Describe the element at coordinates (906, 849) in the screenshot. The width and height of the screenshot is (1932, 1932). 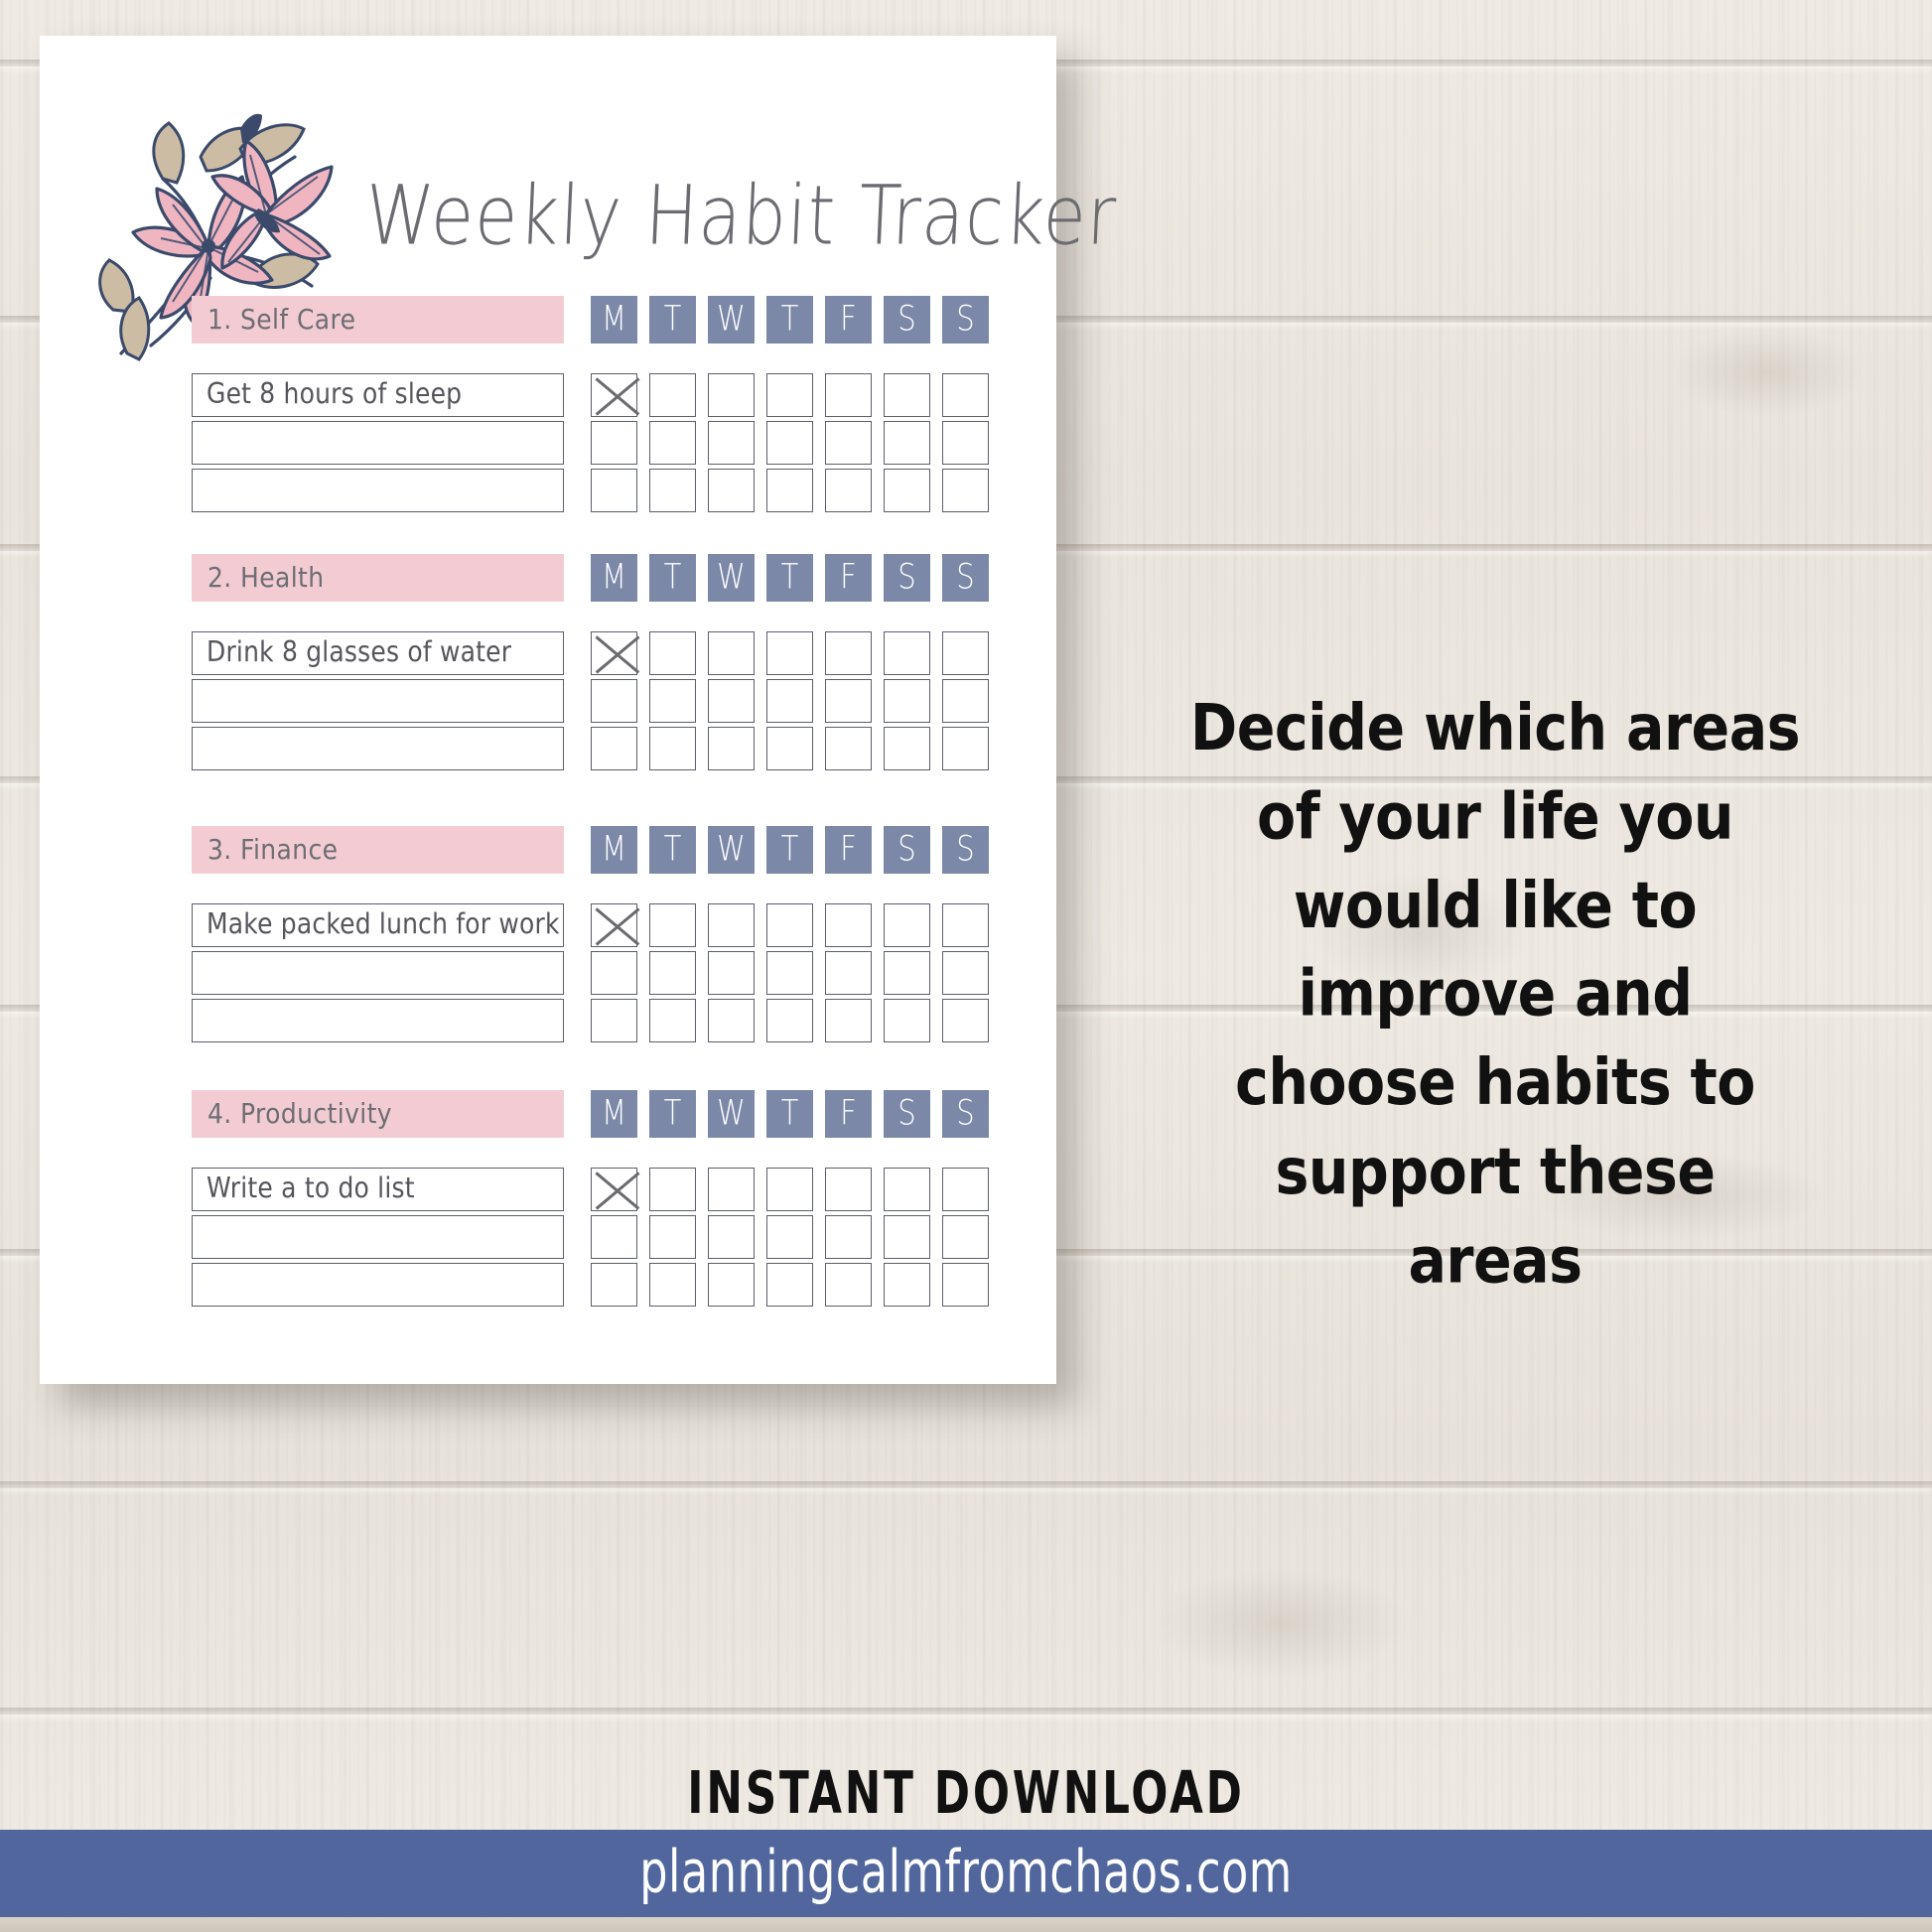
I see `day-header-label: S` at that location.